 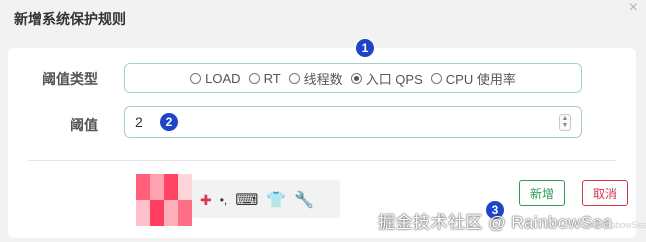 What do you see at coordinates (394, 79) in the screenshot?
I see `radio-label-entry-qps: 入口 QPS` at bounding box center [394, 79].